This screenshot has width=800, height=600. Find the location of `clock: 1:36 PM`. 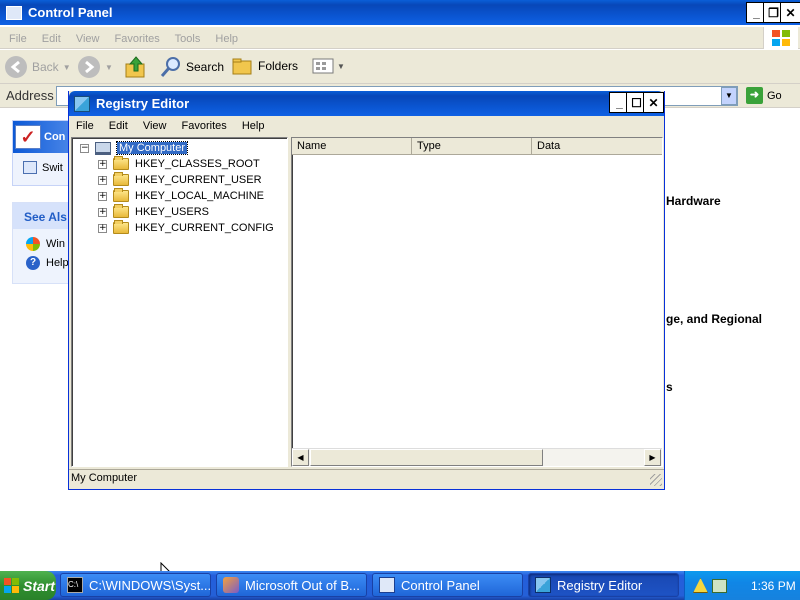

clock: 1:36 PM is located at coordinates (773, 586).